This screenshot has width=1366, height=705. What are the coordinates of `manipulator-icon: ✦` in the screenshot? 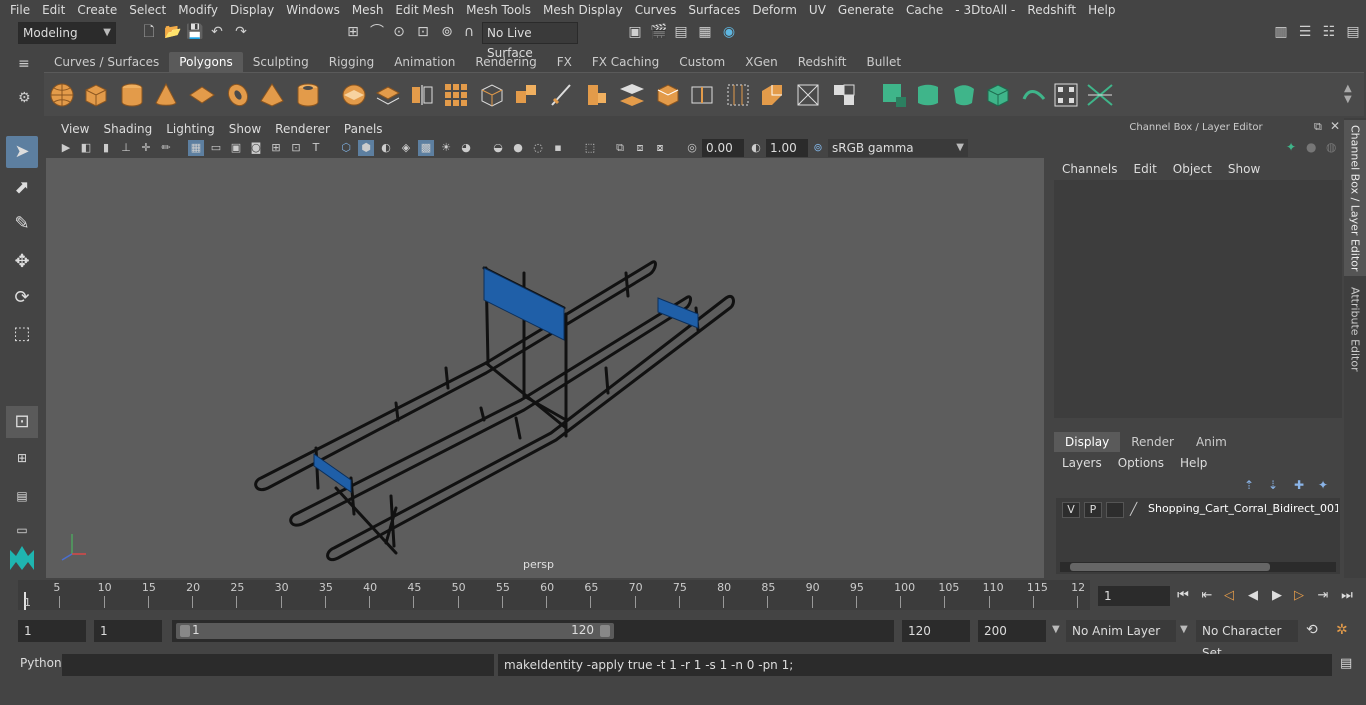 It's located at (1291, 147).